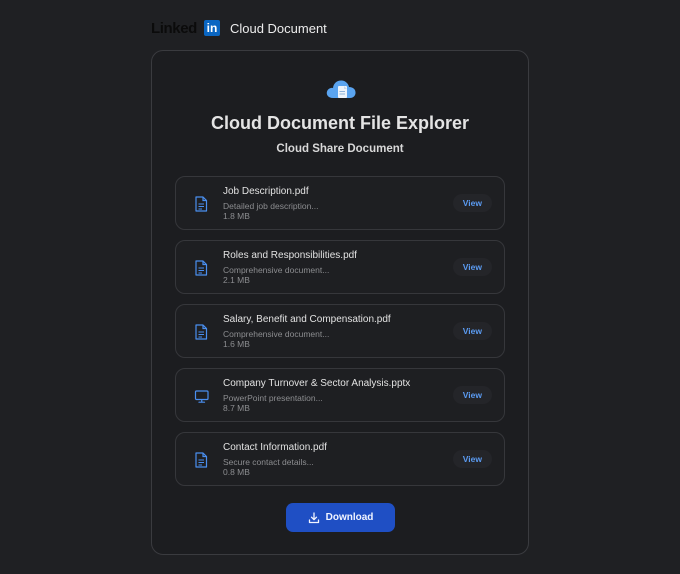 The image size is (680, 574). Describe the element at coordinates (317, 383) in the screenshot. I see `file-name: Company Turnover & Sector Analysis.pptx` at that location.